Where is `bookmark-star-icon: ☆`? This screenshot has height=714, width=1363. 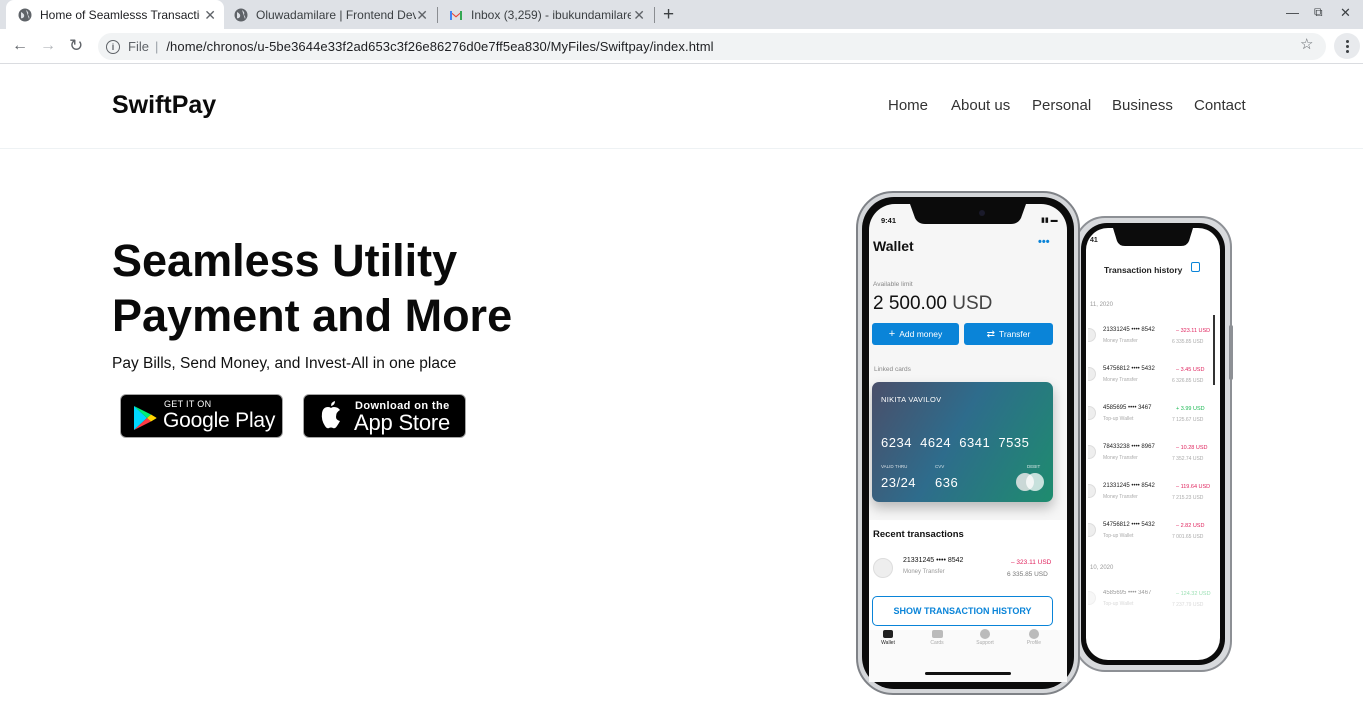
bookmark-star-icon: ☆ is located at coordinates (1306, 44).